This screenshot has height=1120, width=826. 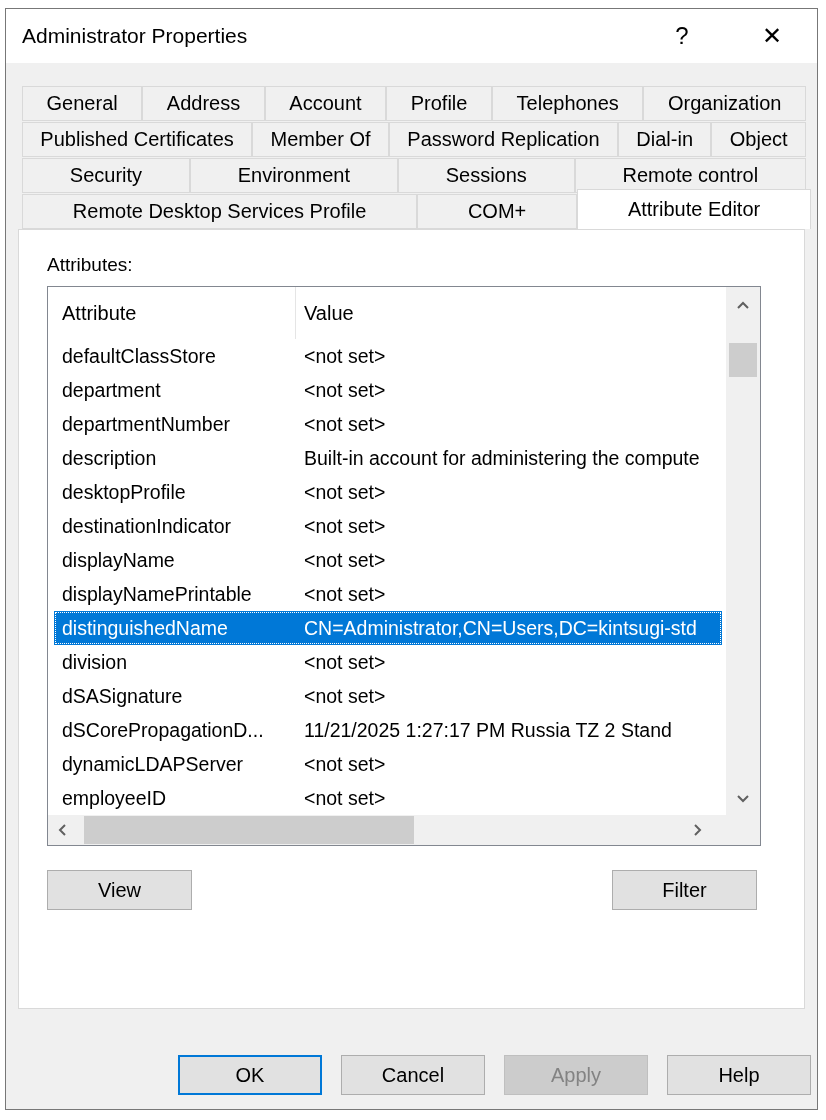 I want to click on attribute-row: division <not set>, so click(x=388, y=662).